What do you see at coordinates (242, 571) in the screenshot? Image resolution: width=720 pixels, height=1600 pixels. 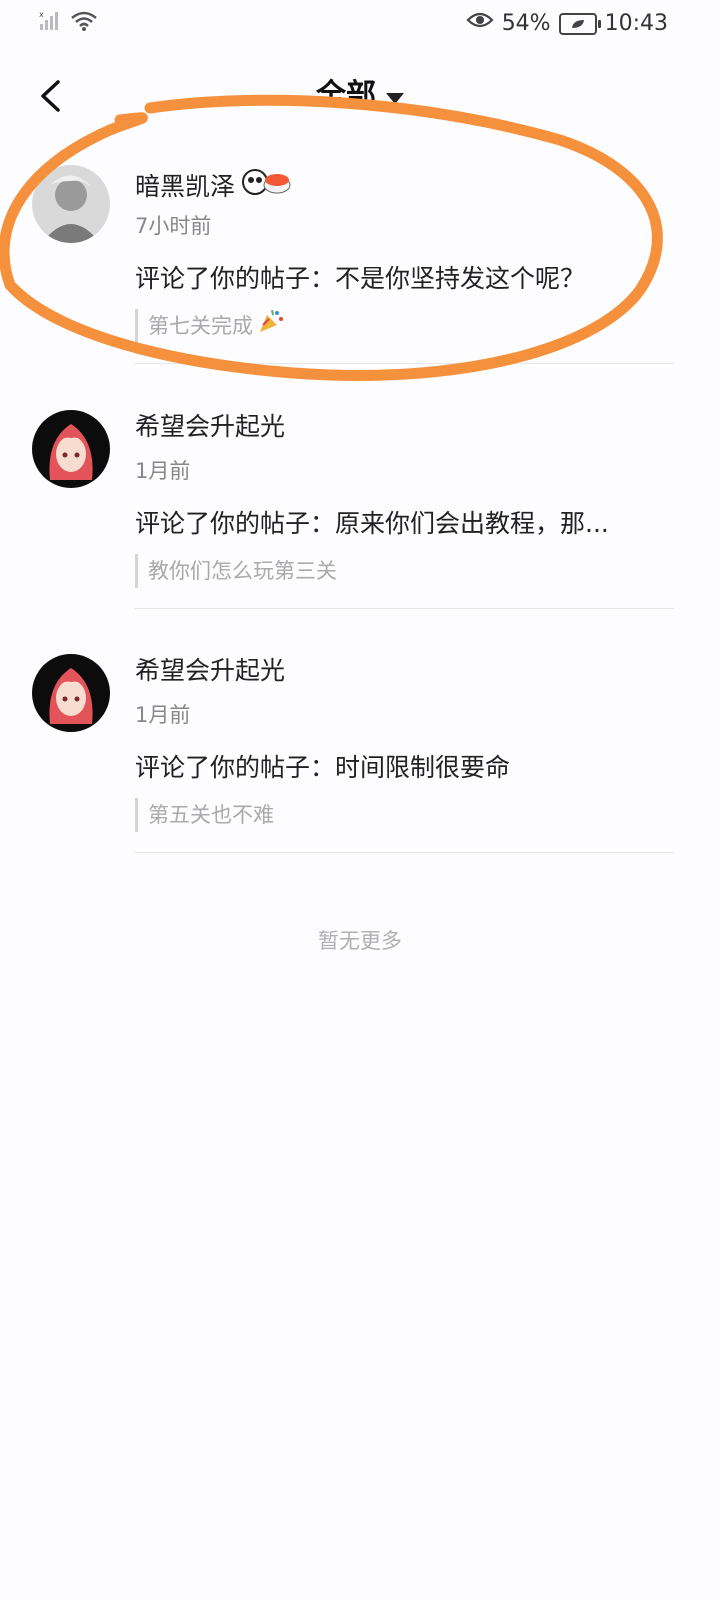 I see `post-title: 教你们怎么玩第三关` at bounding box center [242, 571].